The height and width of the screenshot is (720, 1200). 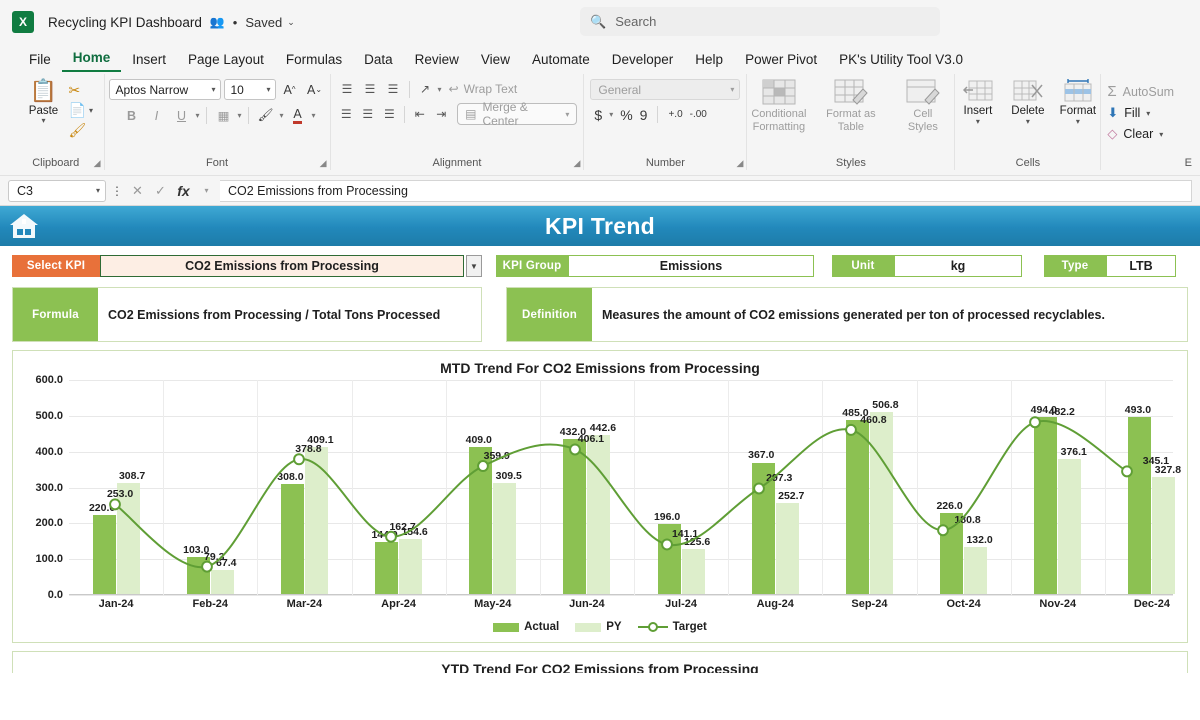 I want to click on italic-button: I, so click(x=157, y=115).